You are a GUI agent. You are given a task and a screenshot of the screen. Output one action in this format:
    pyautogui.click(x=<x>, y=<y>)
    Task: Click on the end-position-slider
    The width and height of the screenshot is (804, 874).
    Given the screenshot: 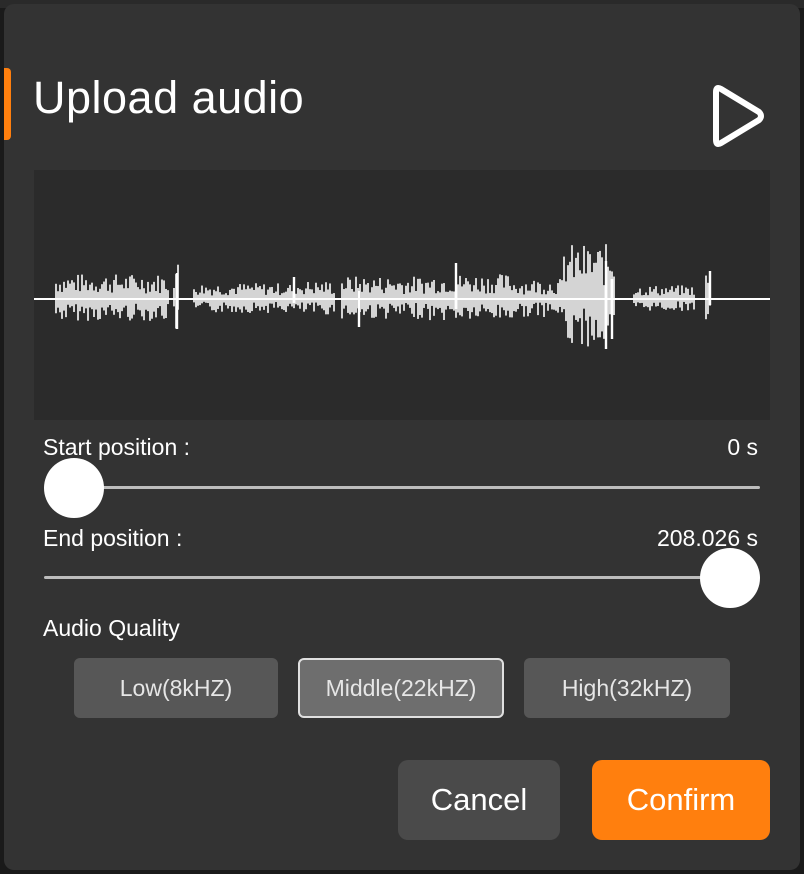 What is the action you would take?
    pyautogui.click(x=402, y=578)
    